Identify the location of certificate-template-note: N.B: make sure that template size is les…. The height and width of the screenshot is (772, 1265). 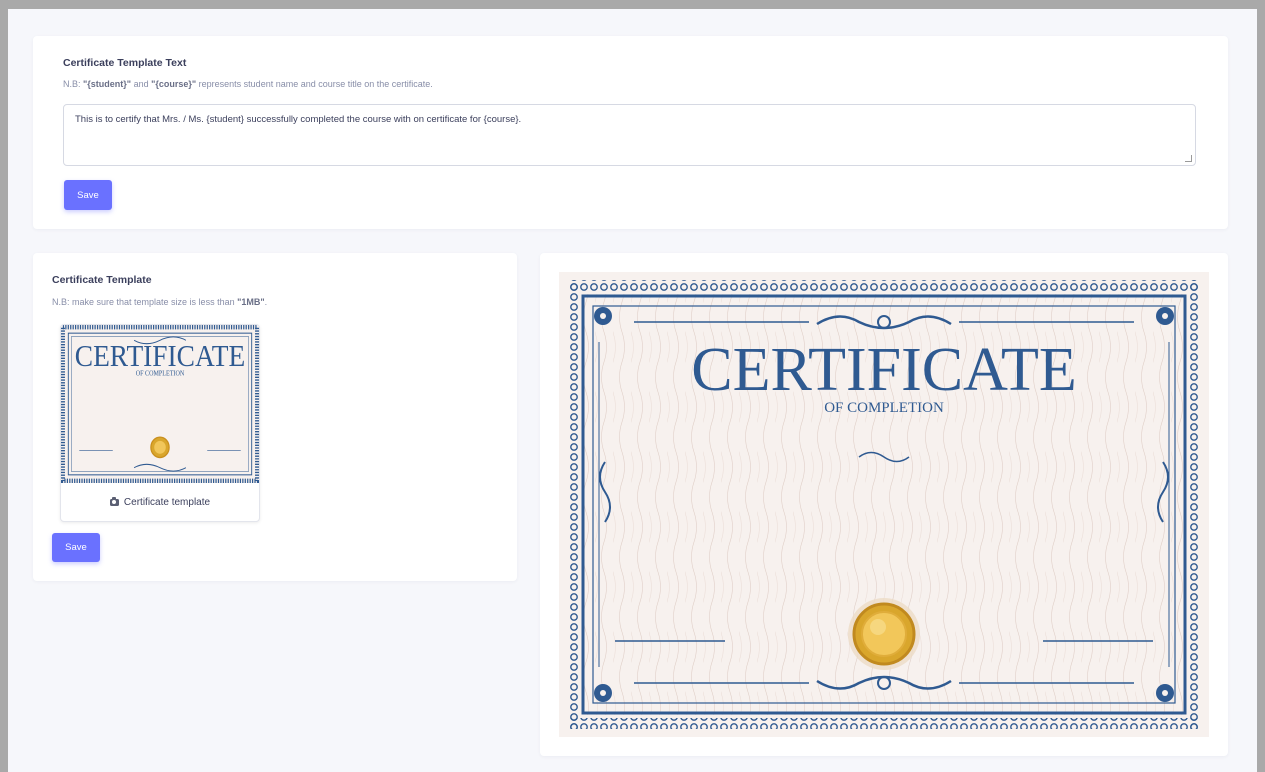
(159, 302).